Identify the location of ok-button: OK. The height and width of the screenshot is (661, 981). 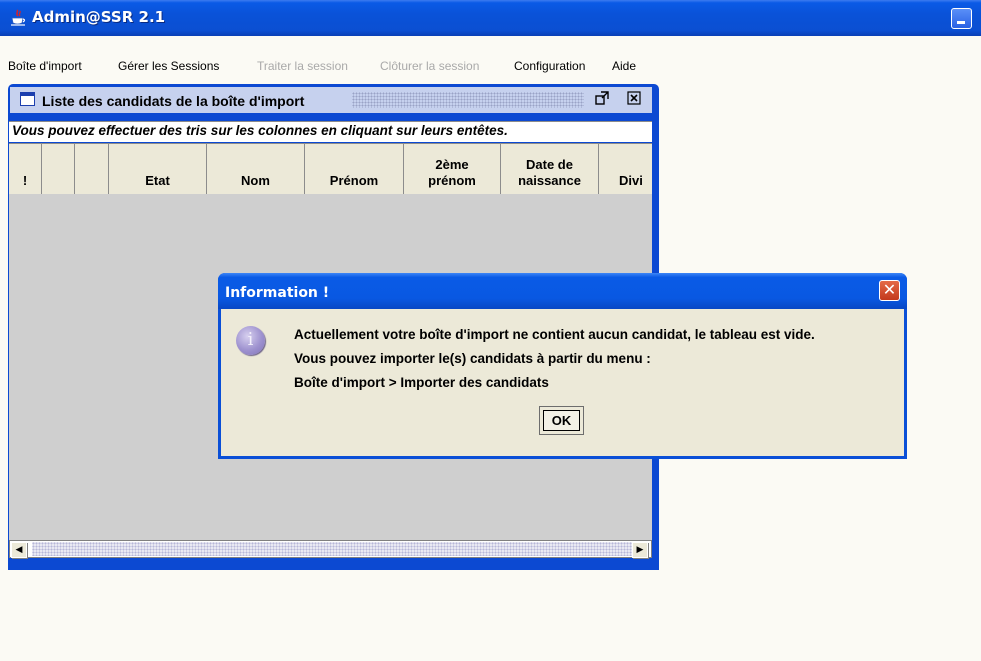
(561, 420).